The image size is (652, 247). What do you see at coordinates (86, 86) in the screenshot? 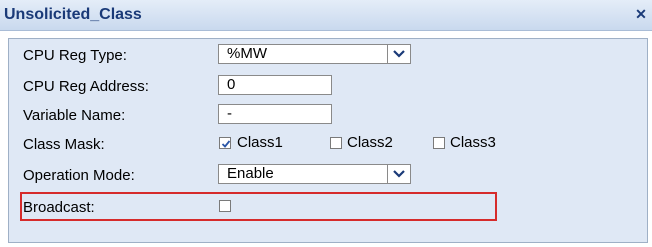
I see `cpu-reg-address-label: CPU Reg Address:` at bounding box center [86, 86].